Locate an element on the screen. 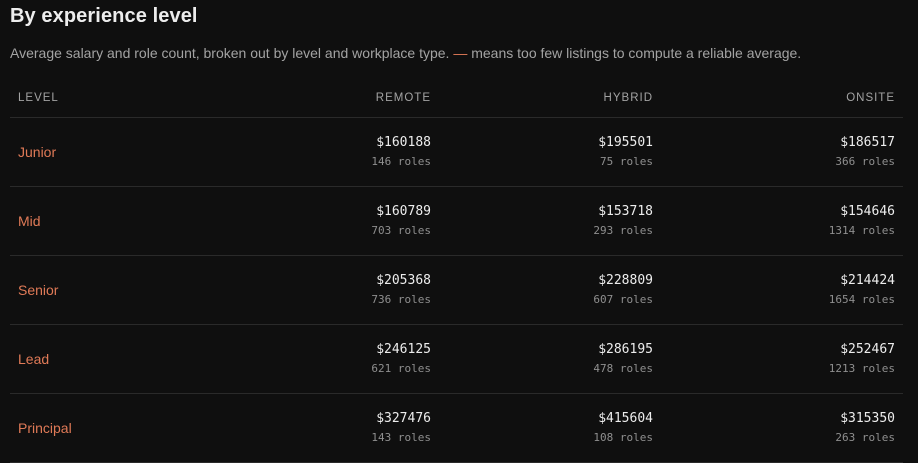  role-count: 293 roles is located at coordinates (623, 230).